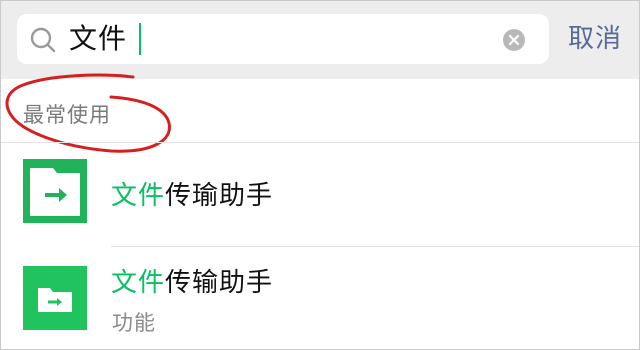 The image size is (640, 350). Describe the element at coordinates (134, 323) in the screenshot. I see `result-subtitle: 功能` at that location.